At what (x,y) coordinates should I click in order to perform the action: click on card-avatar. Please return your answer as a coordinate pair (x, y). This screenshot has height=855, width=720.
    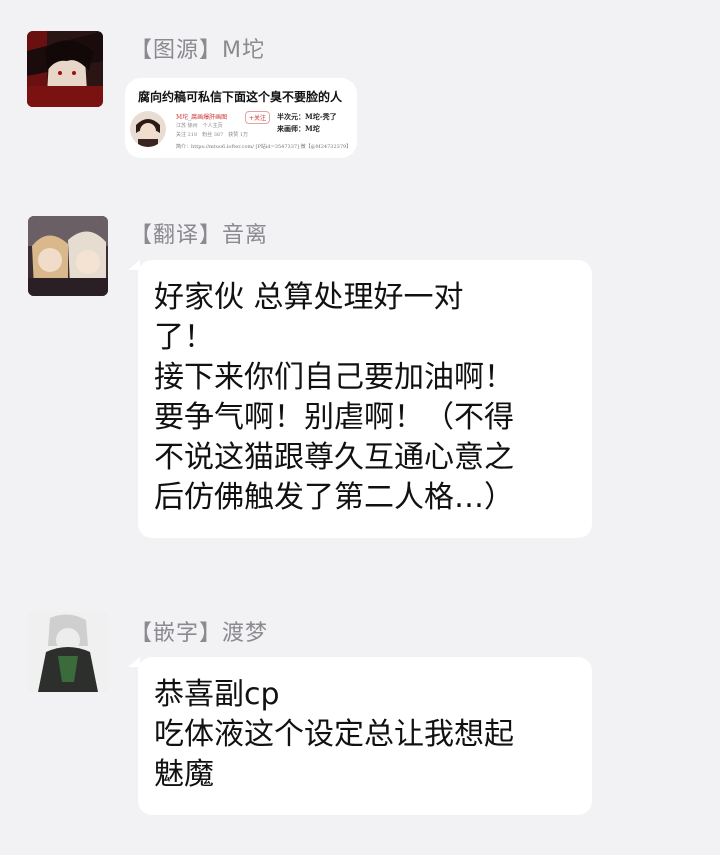
    Looking at the image, I should click on (148, 129).